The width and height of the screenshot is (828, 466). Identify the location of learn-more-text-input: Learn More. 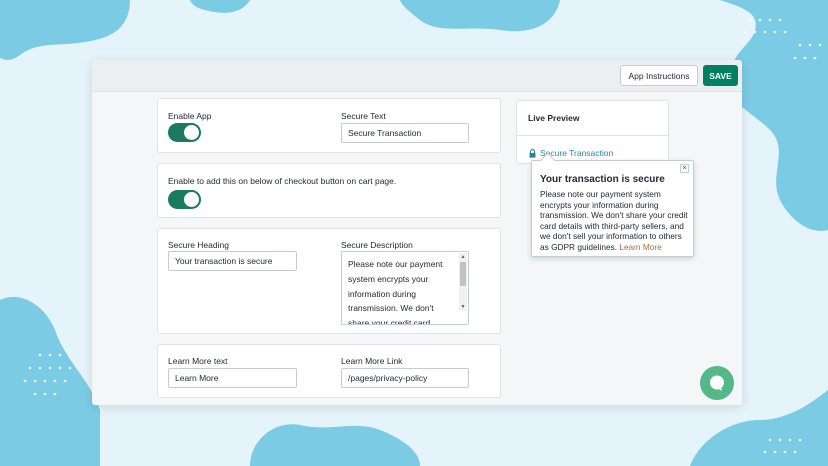
(232, 378).